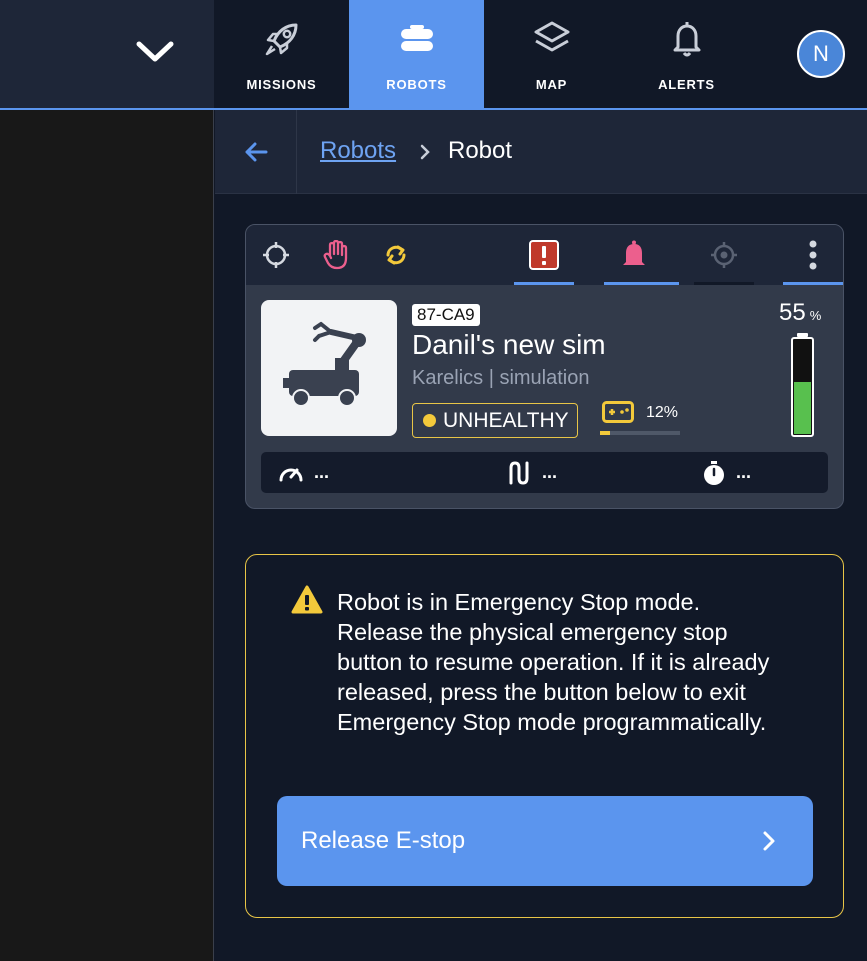 This screenshot has width=867, height=961. Describe the element at coordinates (640, 433) in the screenshot. I see `control-level-bar` at that location.